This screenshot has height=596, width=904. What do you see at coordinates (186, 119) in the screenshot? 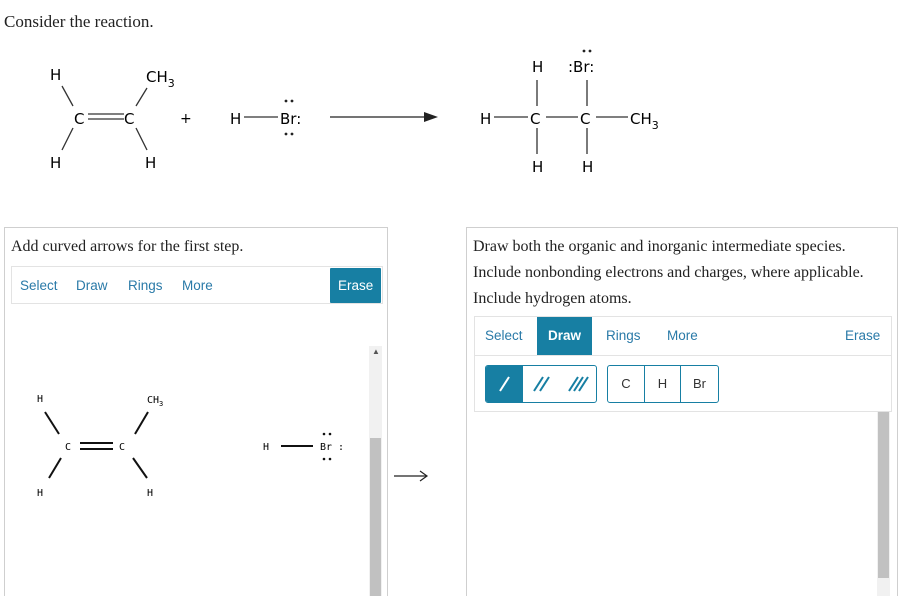
I see `plus-sign: +` at bounding box center [186, 119].